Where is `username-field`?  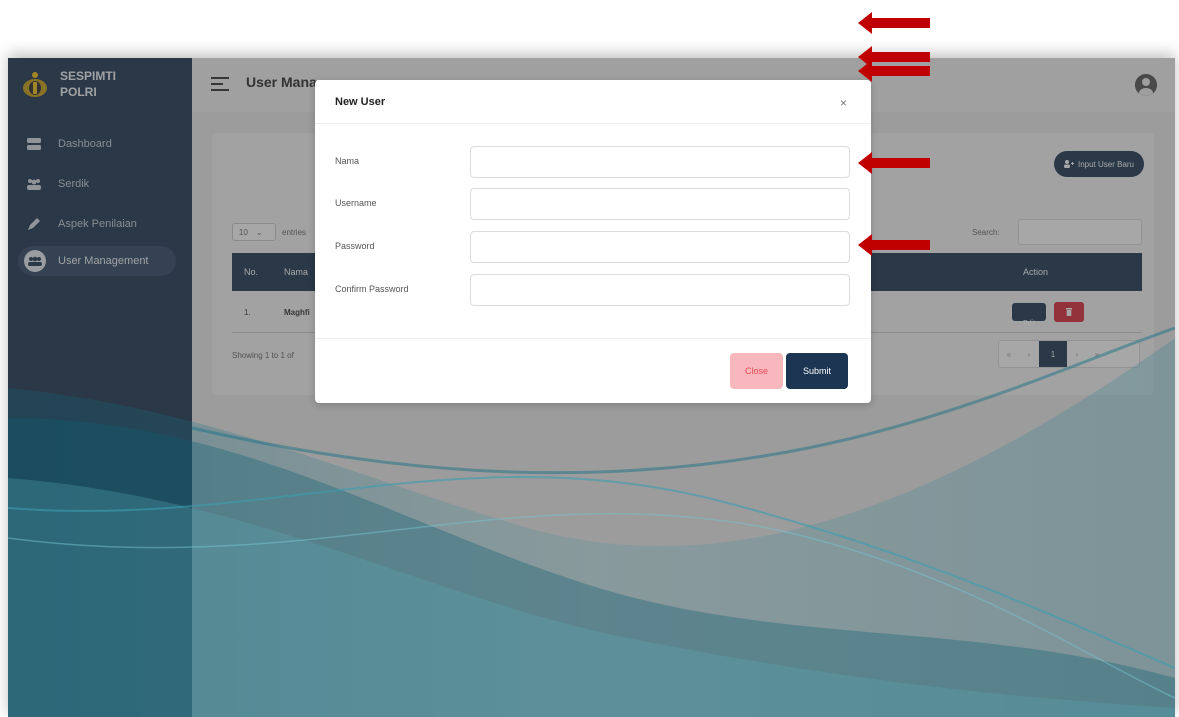 username-field is located at coordinates (660, 204).